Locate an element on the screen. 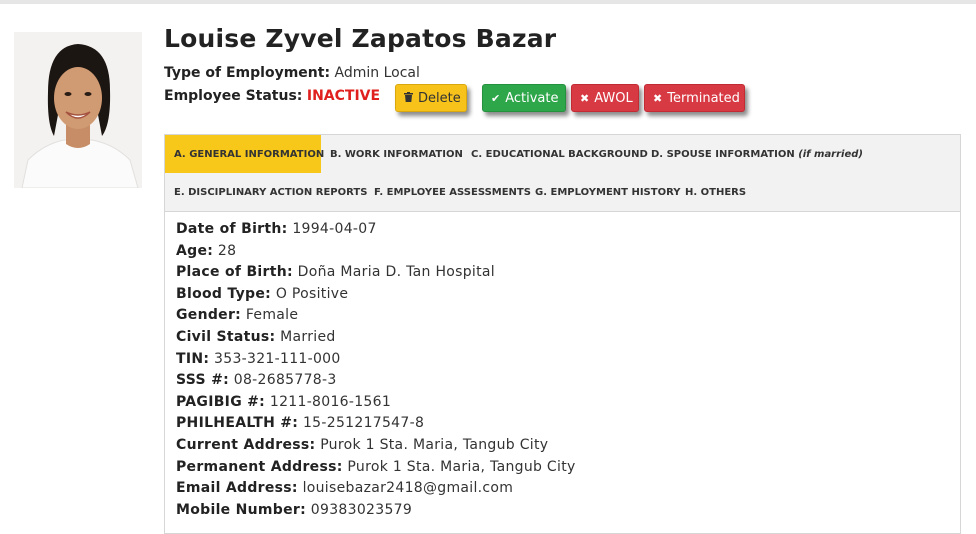 Image resolution: width=976 pixels, height=534 pixels. employment-type-label: Type of Employment: is located at coordinates (247, 73).